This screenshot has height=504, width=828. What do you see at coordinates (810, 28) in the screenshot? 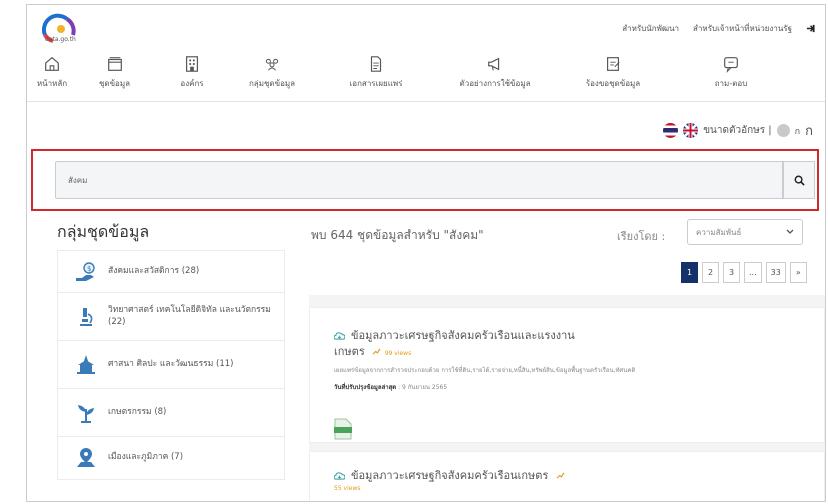
I see `login-icon` at bounding box center [810, 28].